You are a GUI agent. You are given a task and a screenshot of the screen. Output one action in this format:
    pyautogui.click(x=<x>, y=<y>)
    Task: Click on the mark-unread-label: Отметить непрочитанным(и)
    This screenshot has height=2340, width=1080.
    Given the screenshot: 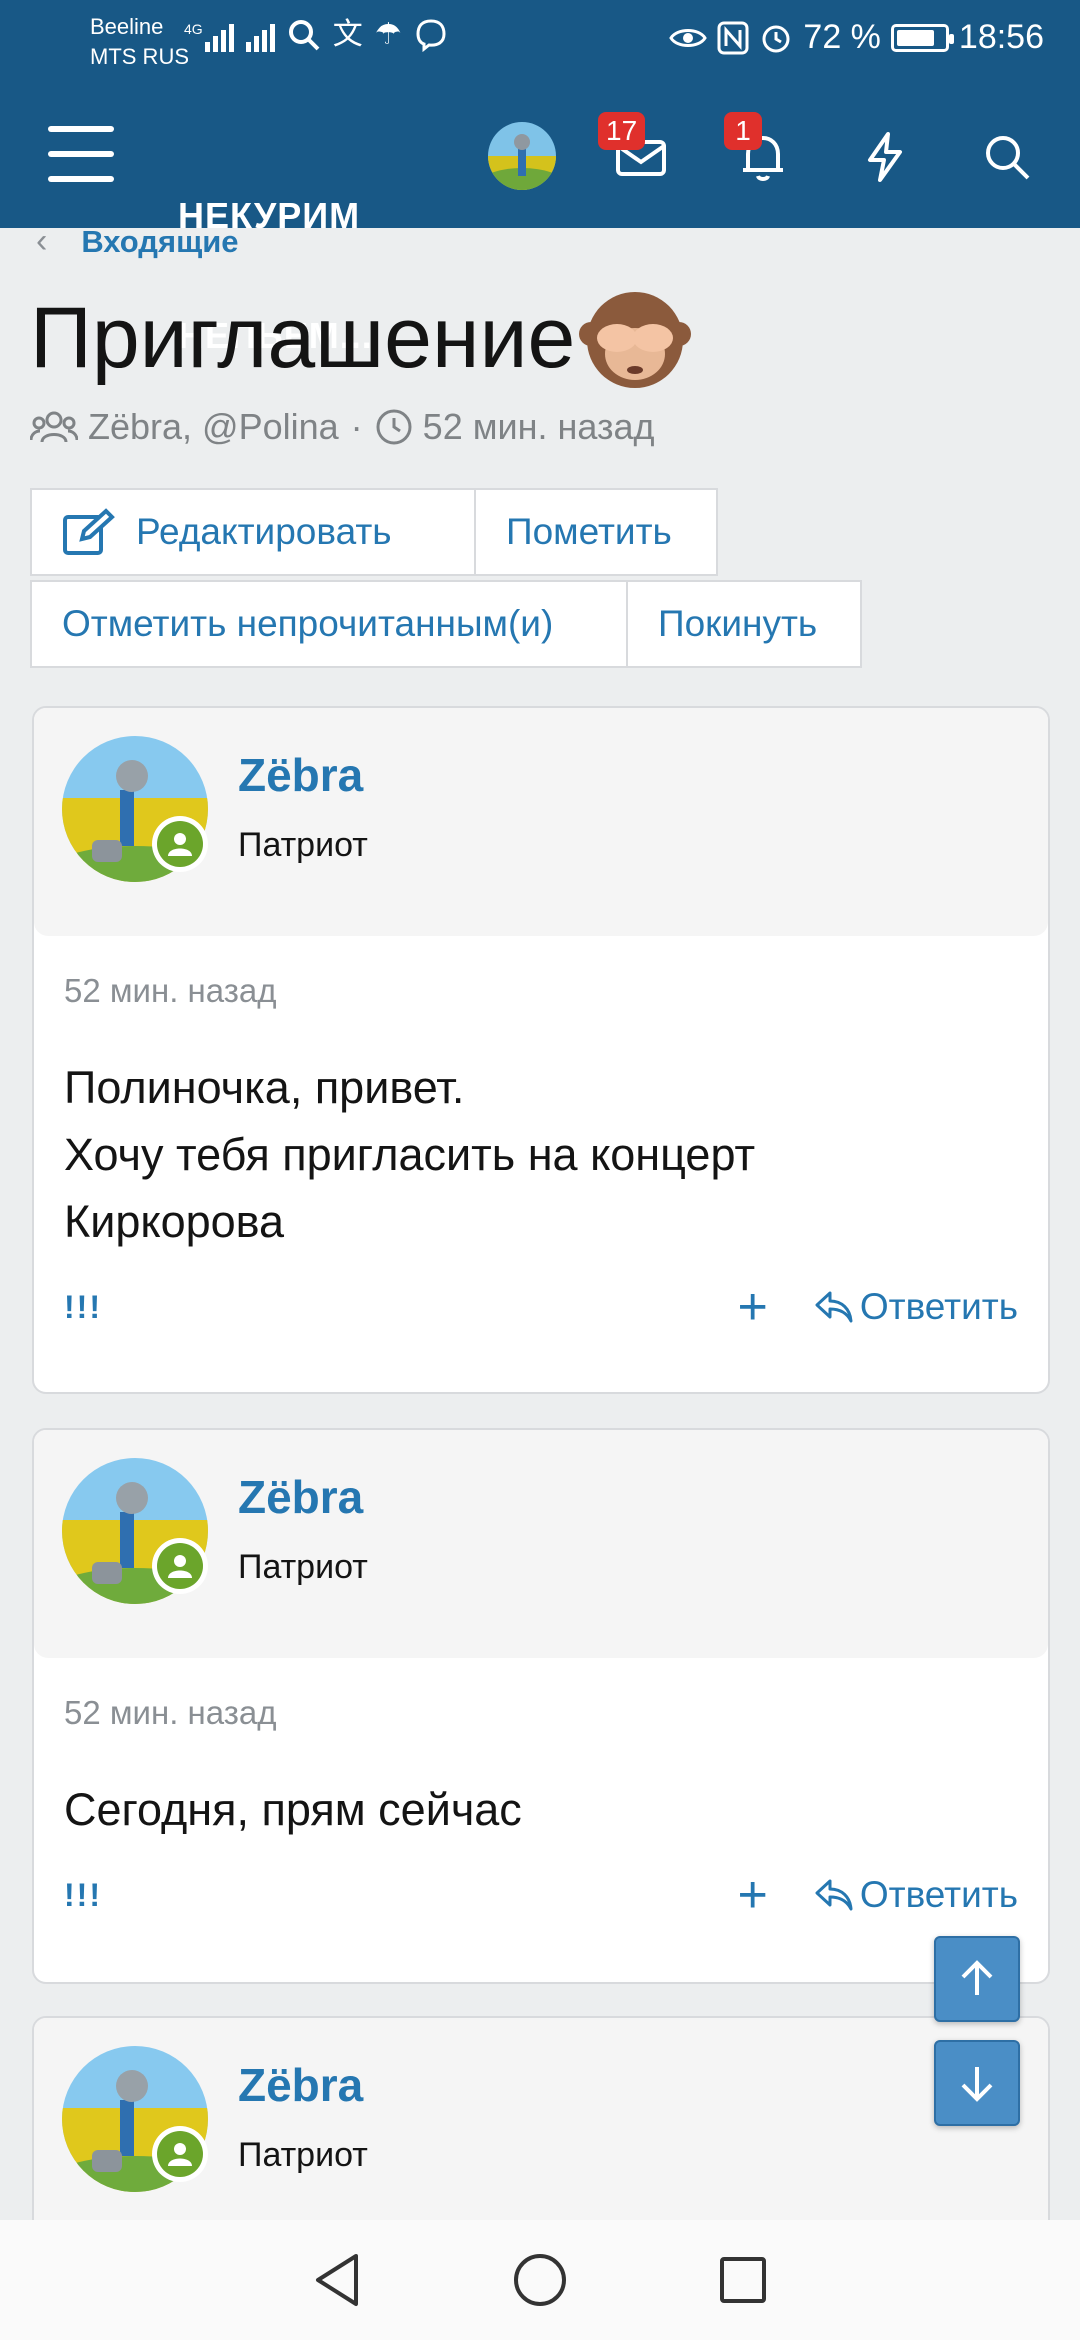 What is the action you would take?
    pyautogui.click(x=308, y=623)
    